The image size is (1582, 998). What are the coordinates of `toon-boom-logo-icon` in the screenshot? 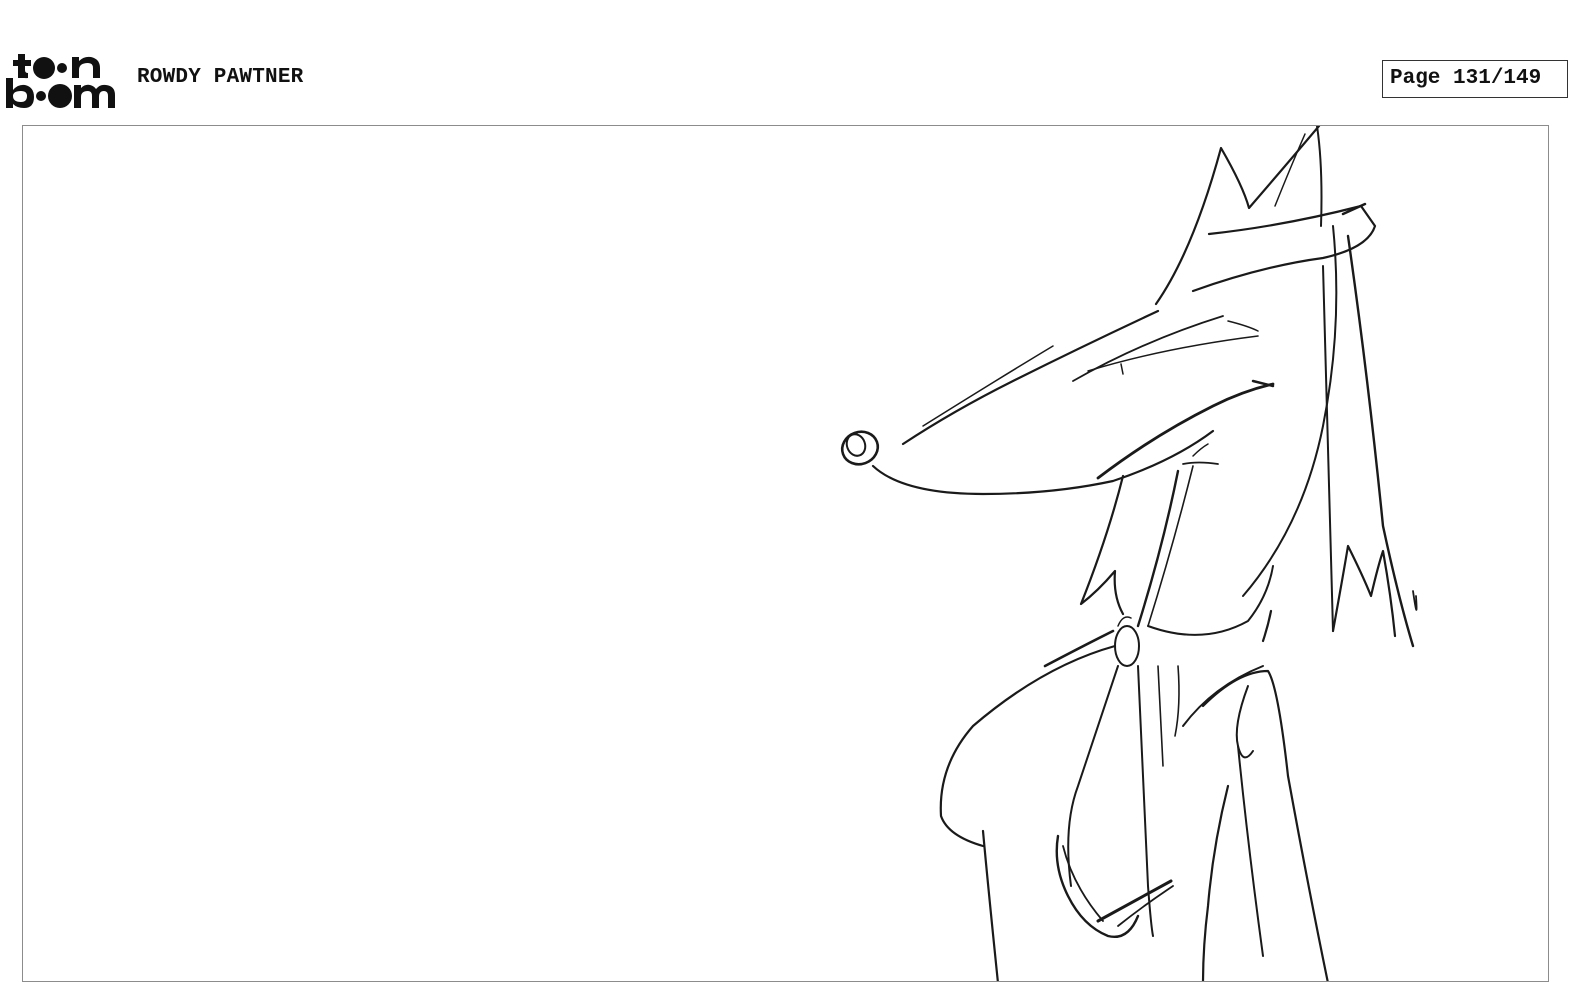 It's located at (60, 81).